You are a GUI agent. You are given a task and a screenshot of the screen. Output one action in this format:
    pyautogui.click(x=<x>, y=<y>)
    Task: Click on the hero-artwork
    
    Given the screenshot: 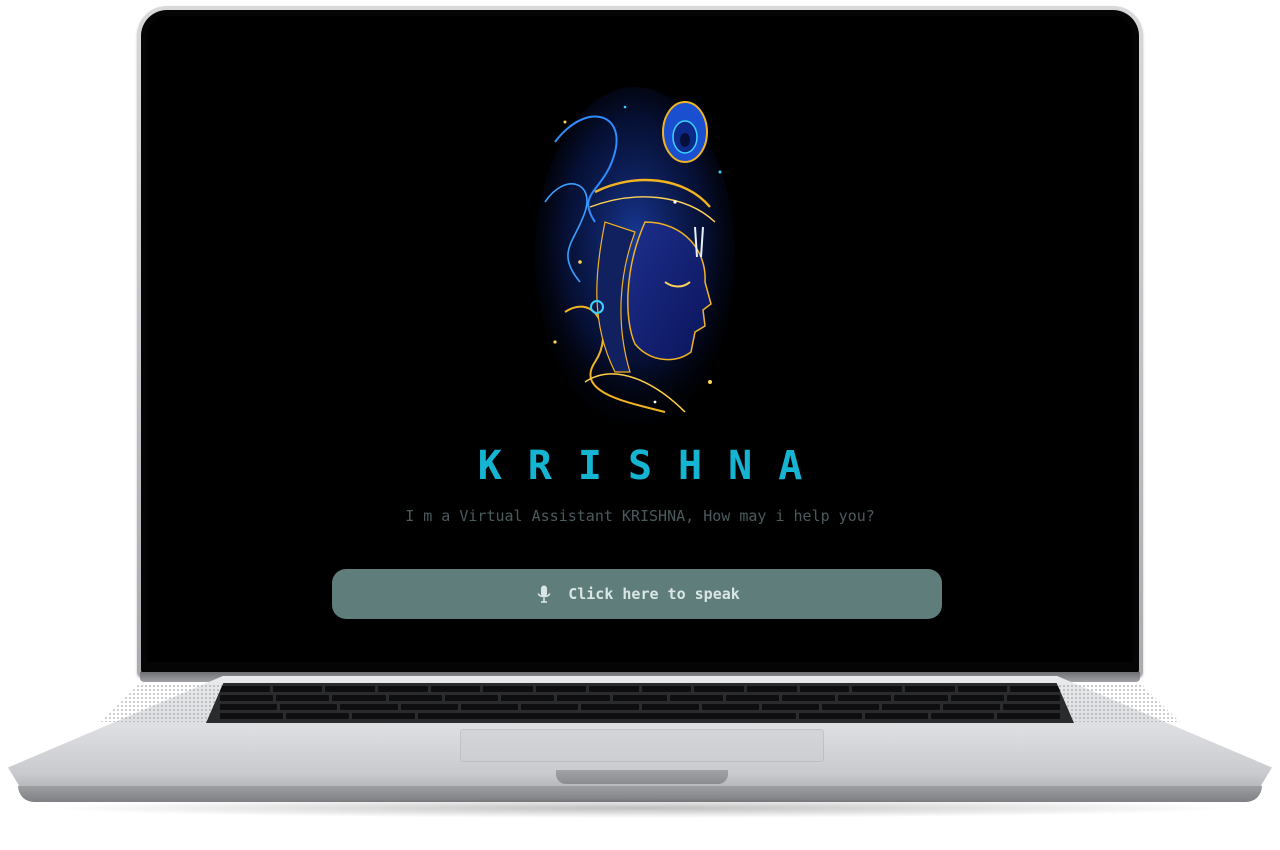 What is the action you would take?
    pyautogui.click(x=635, y=257)
    